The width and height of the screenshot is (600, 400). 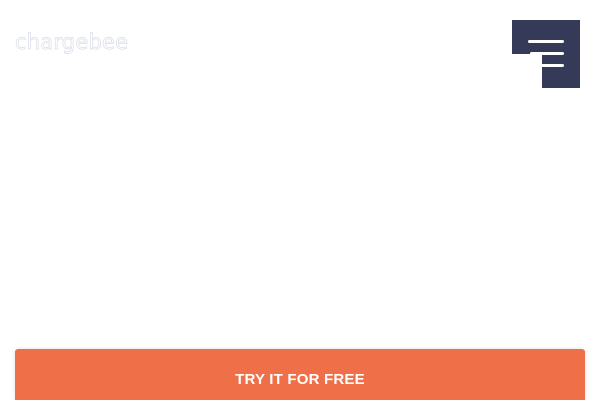 I want to click on menu-button-notch, so click(x=527, y=71).